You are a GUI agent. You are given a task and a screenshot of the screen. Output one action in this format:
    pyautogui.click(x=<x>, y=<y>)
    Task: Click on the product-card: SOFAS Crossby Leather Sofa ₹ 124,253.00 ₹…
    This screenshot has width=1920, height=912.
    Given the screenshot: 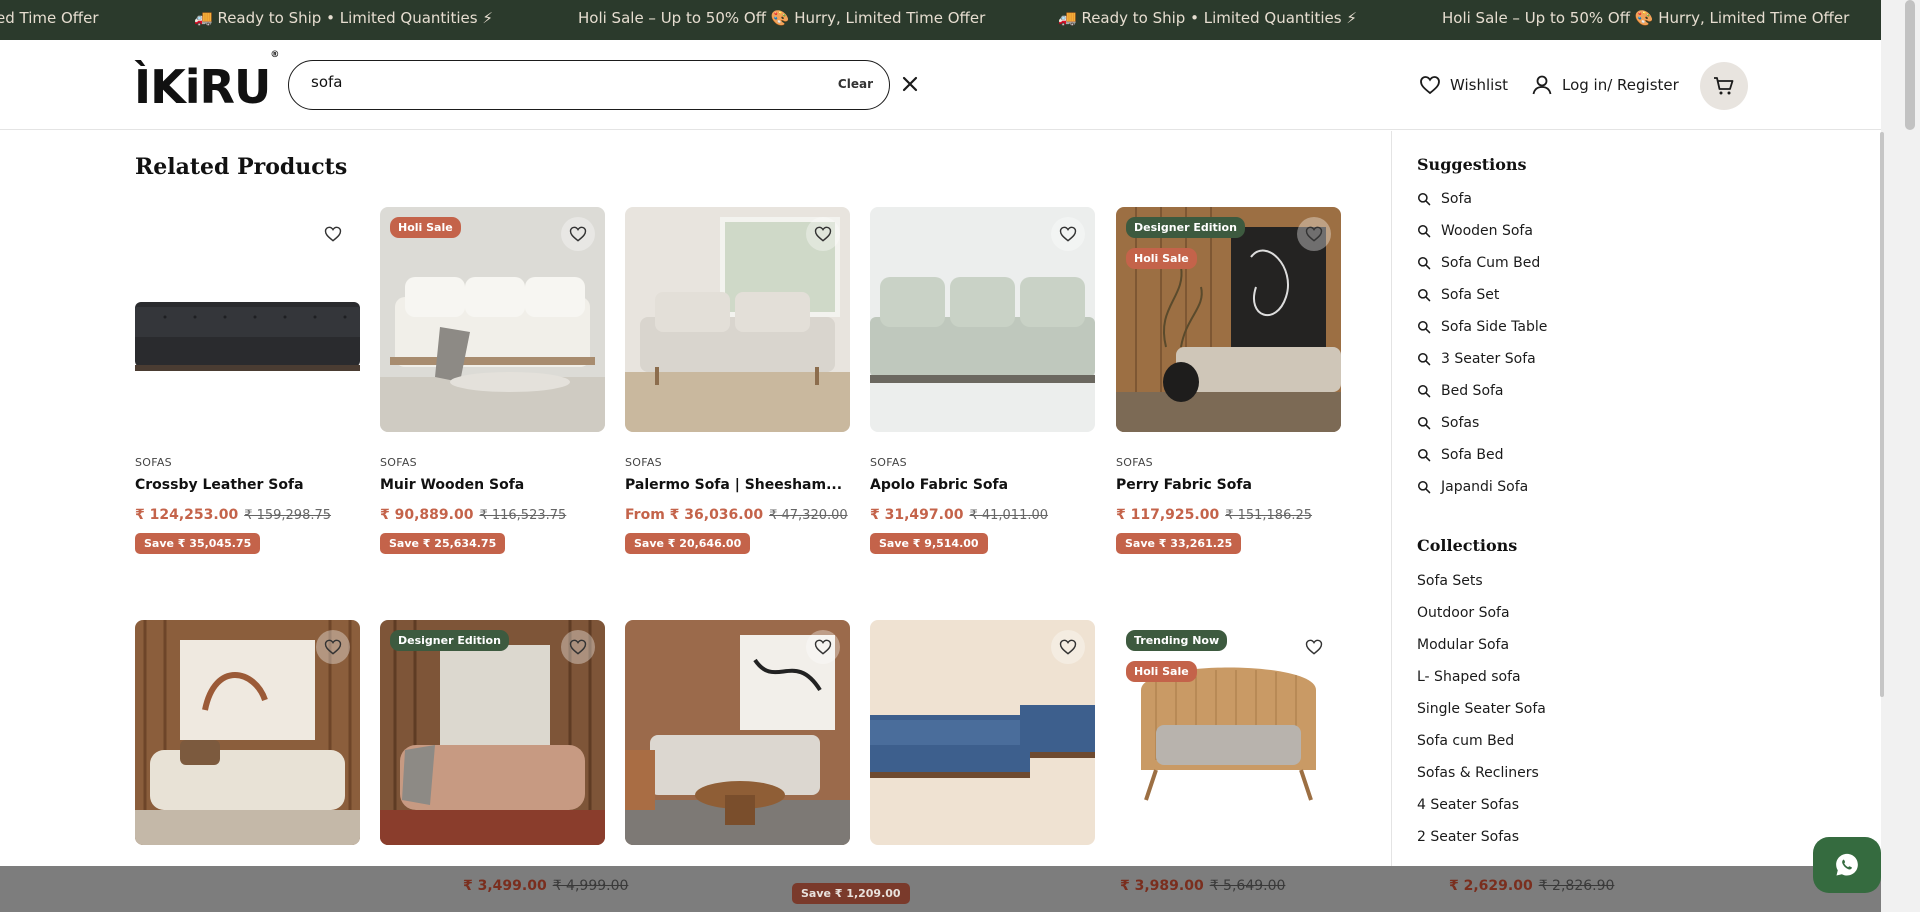 What is the action you would take?
    pyautogui.click(x=247, y=380)
    